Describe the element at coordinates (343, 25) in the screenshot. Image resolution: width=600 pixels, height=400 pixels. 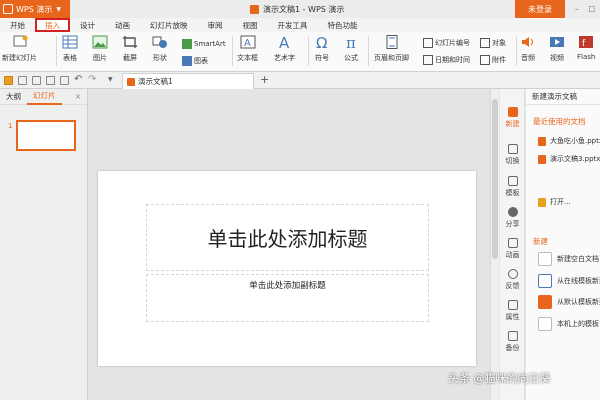
I see `tab-special: 特色功能` at that location.